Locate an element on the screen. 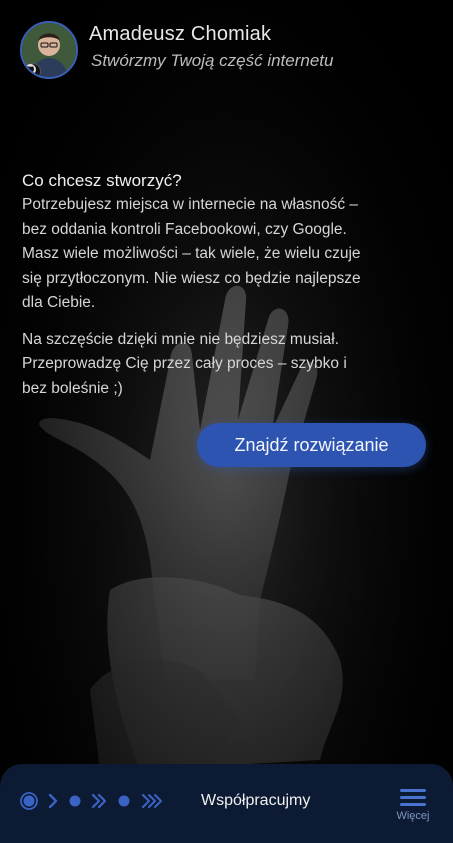 This screenshot has width=453, height=843. current-step-icon is located at coordinates (29, 801).